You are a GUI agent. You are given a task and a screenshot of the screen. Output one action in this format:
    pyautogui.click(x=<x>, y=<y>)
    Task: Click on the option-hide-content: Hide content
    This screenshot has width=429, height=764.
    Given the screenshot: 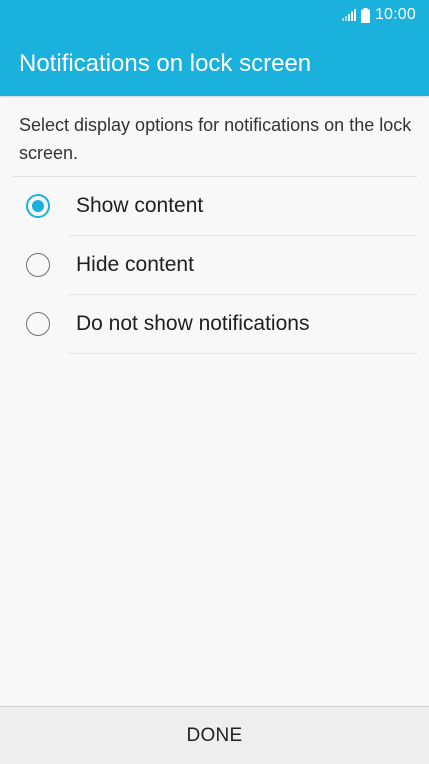 What is the action you would take?
    pyautogui.click(x=214, y=265)
    